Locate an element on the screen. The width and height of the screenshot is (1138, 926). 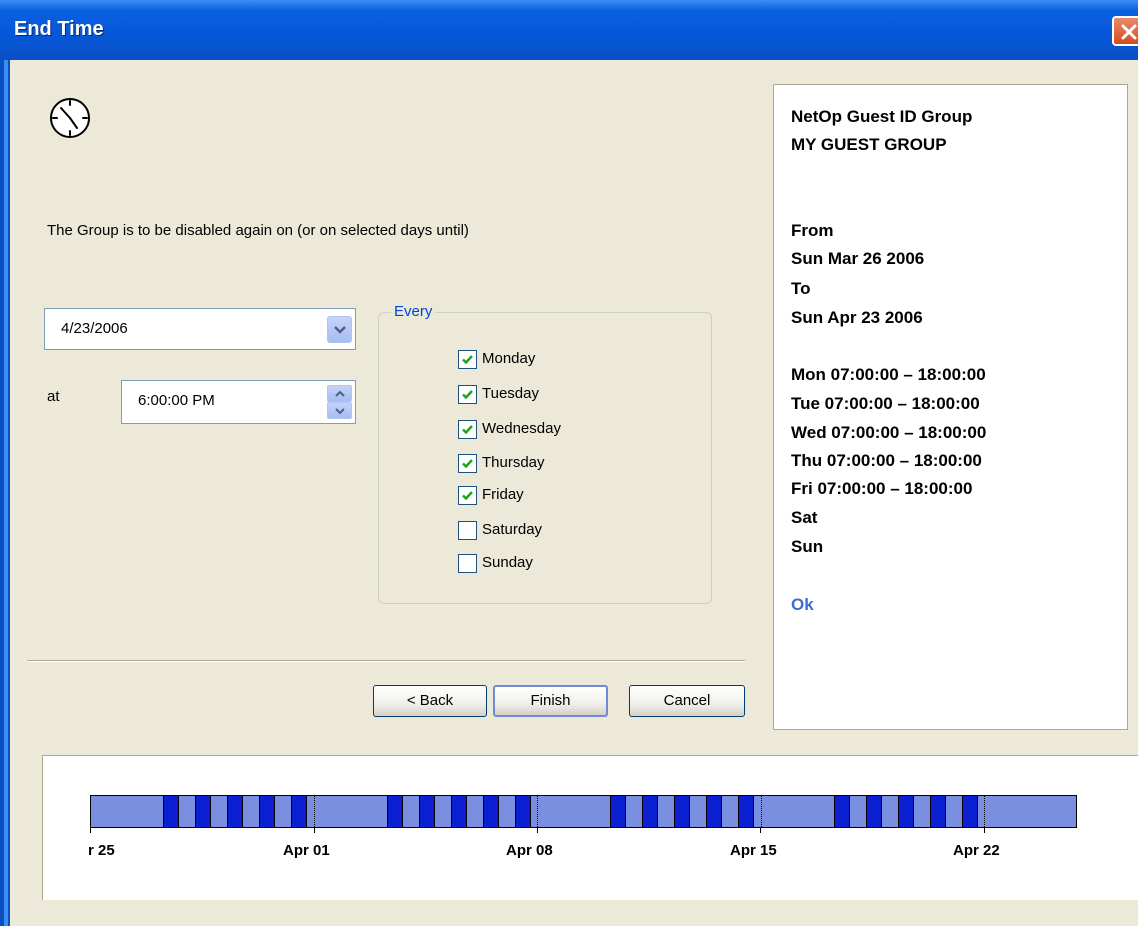
summary-schedule-line: Mon 07:00:00 – 18:00:00 is located at coordinates (888, 374).